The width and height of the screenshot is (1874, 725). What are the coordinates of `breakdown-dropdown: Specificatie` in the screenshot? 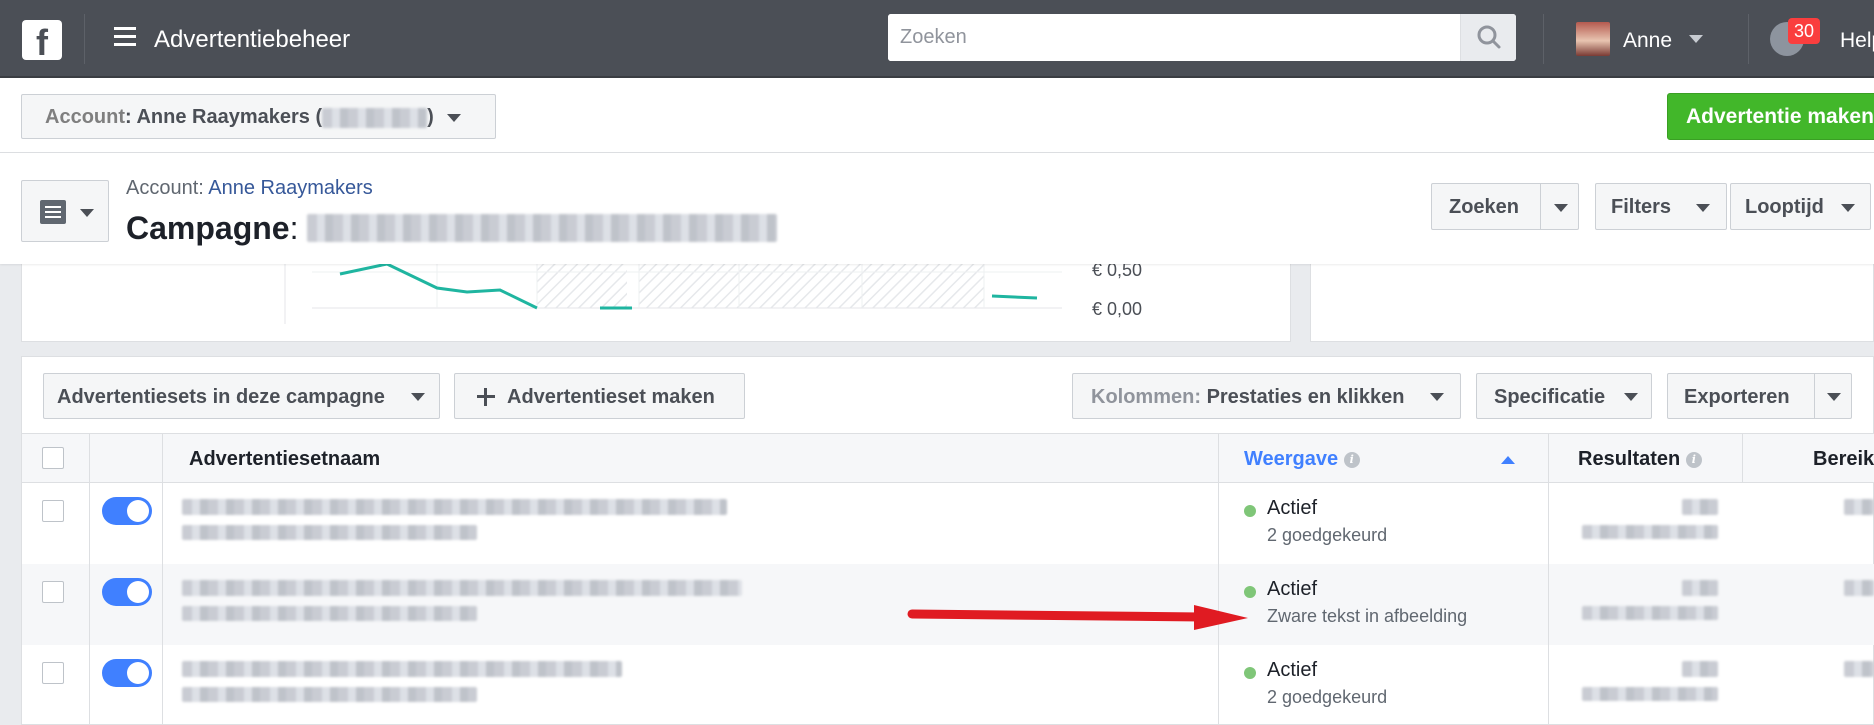 It's located at (1564, 396).